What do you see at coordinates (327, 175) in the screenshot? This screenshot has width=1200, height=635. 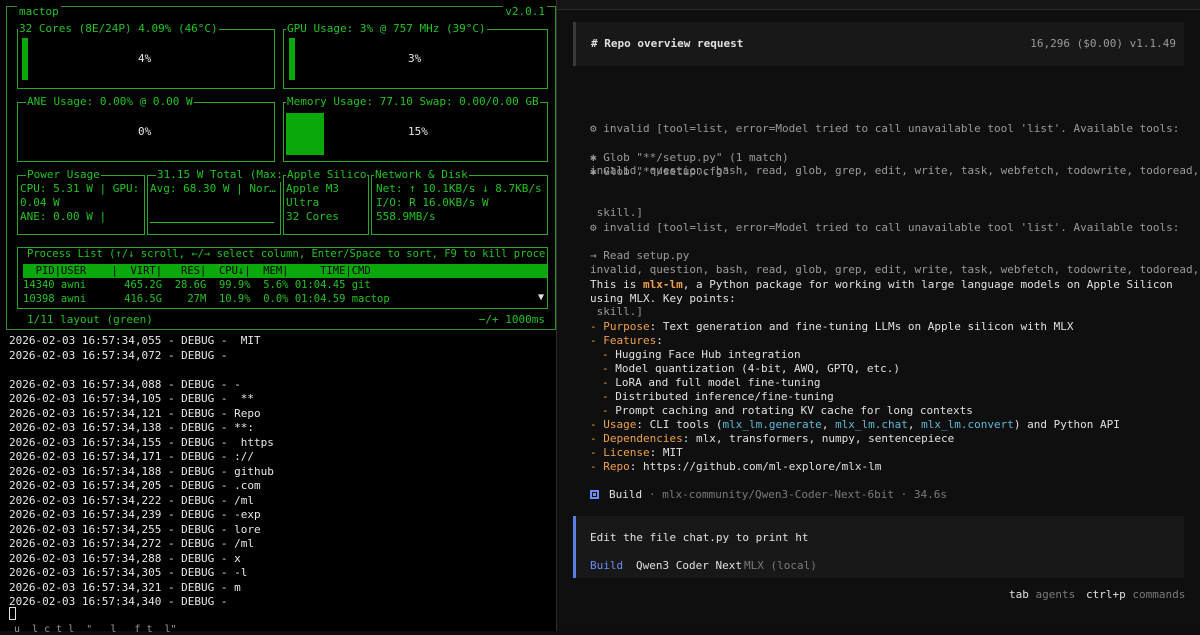 I see `apple-silicon-title: Apple Silico` at bounding box center [327, 175].